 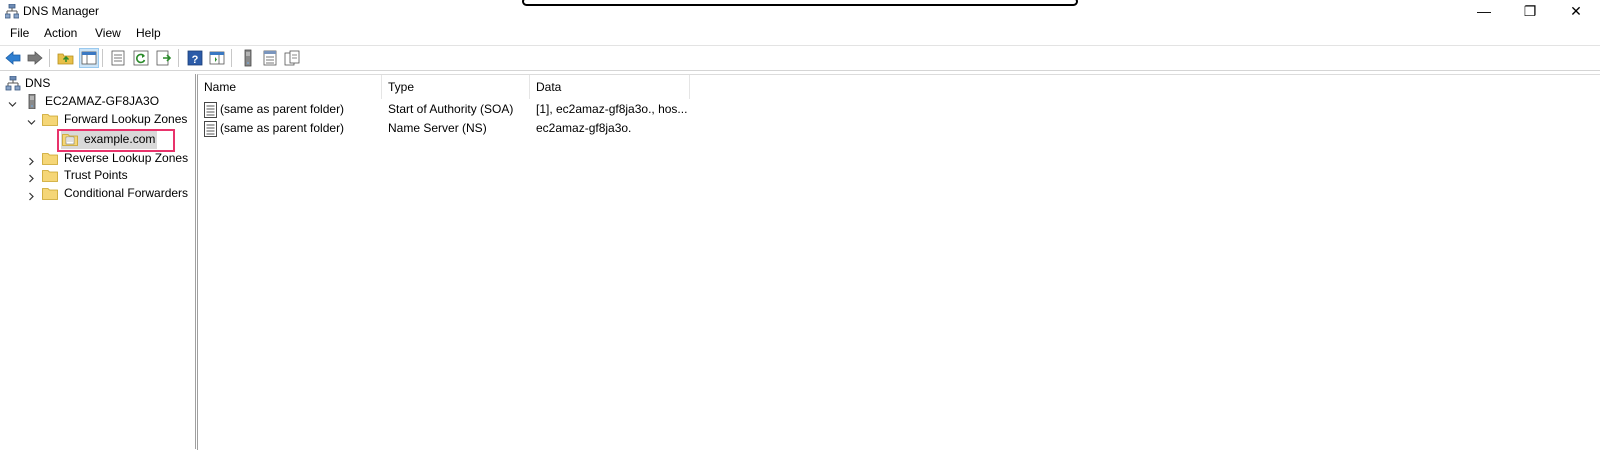 I want to click on menu-file: File, so click(x=19, y=33).